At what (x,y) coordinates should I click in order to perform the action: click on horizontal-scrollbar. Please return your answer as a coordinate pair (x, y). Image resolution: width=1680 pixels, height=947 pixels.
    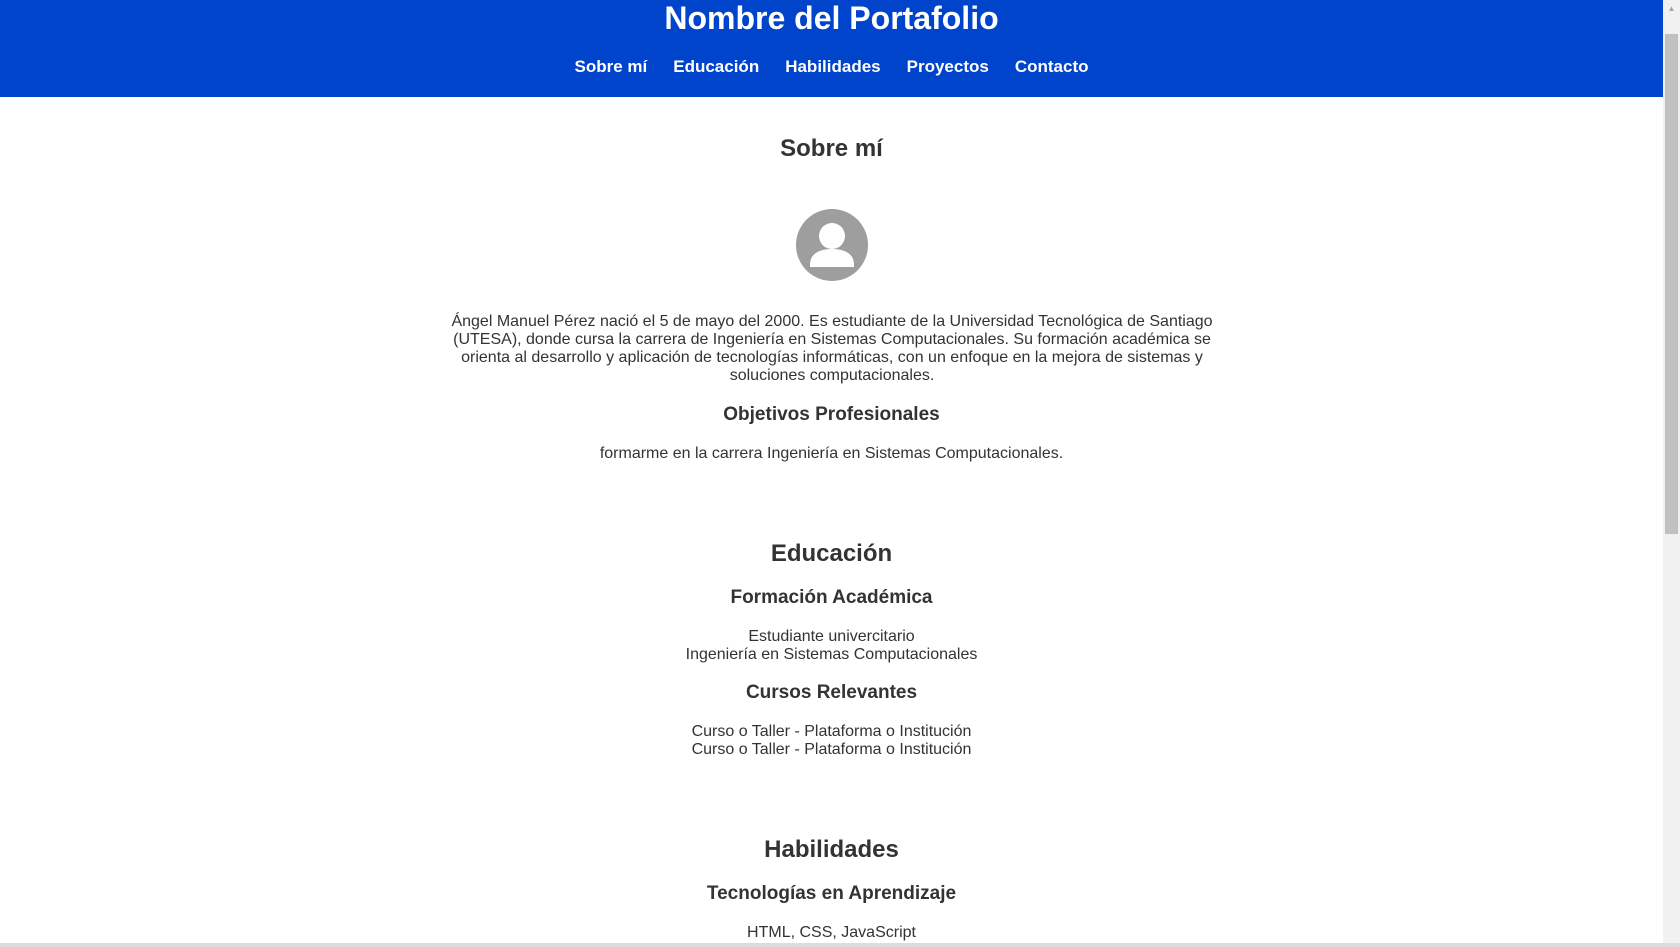
    Looking at the image, I should click on (840, 945).